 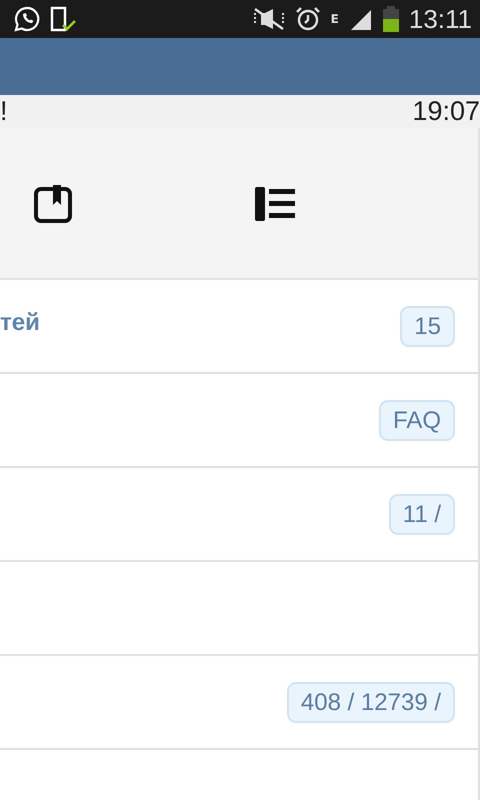 What do you see at coordinates (421, 514) in the screenshot?
I see `count-badge: 11 /` at bounding box center [421, 514].